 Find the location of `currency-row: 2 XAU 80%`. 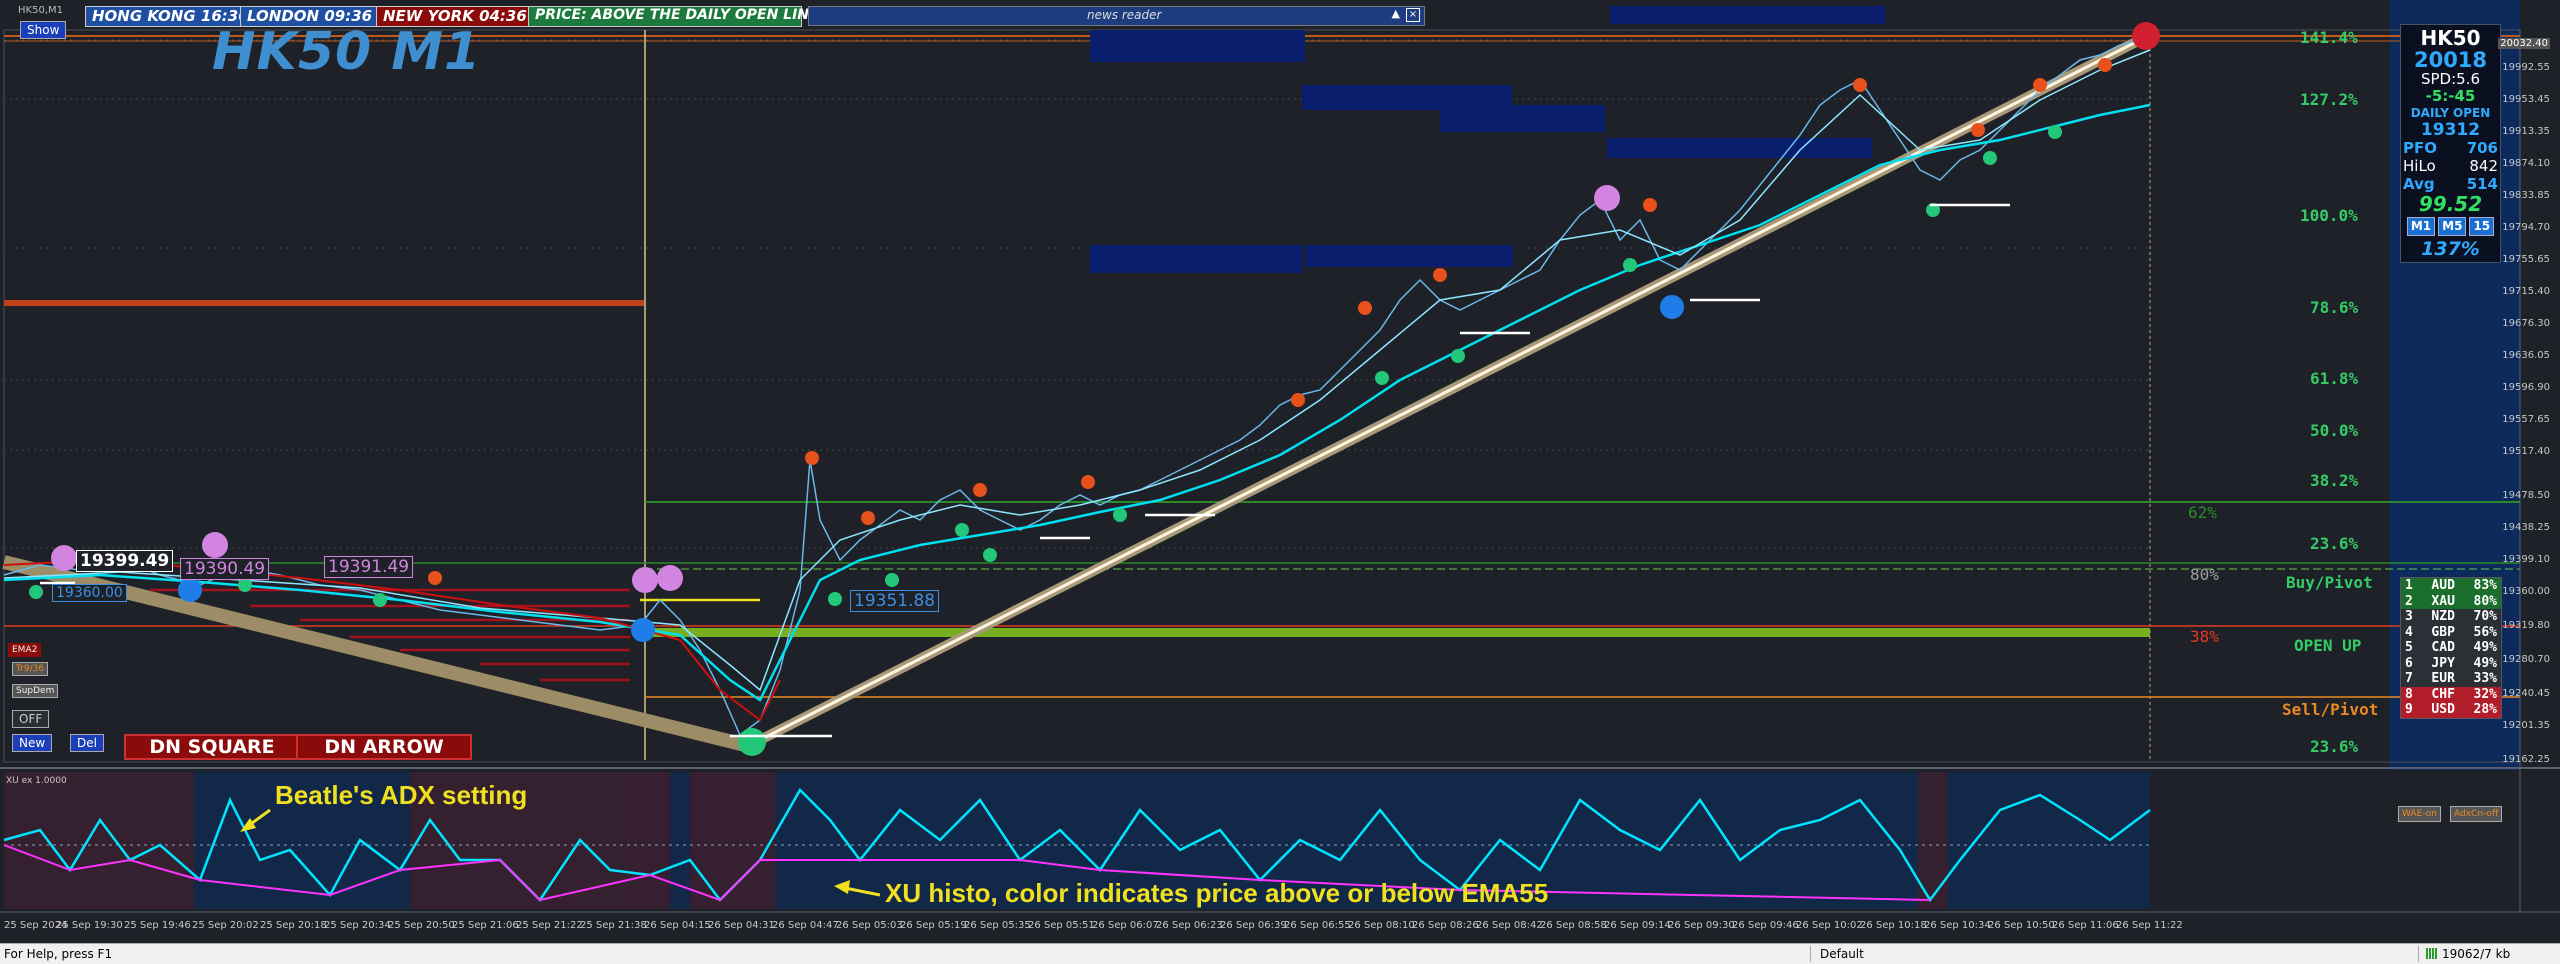

currency-row: 2 XAU 80% is located at coordinates (2451, 601).